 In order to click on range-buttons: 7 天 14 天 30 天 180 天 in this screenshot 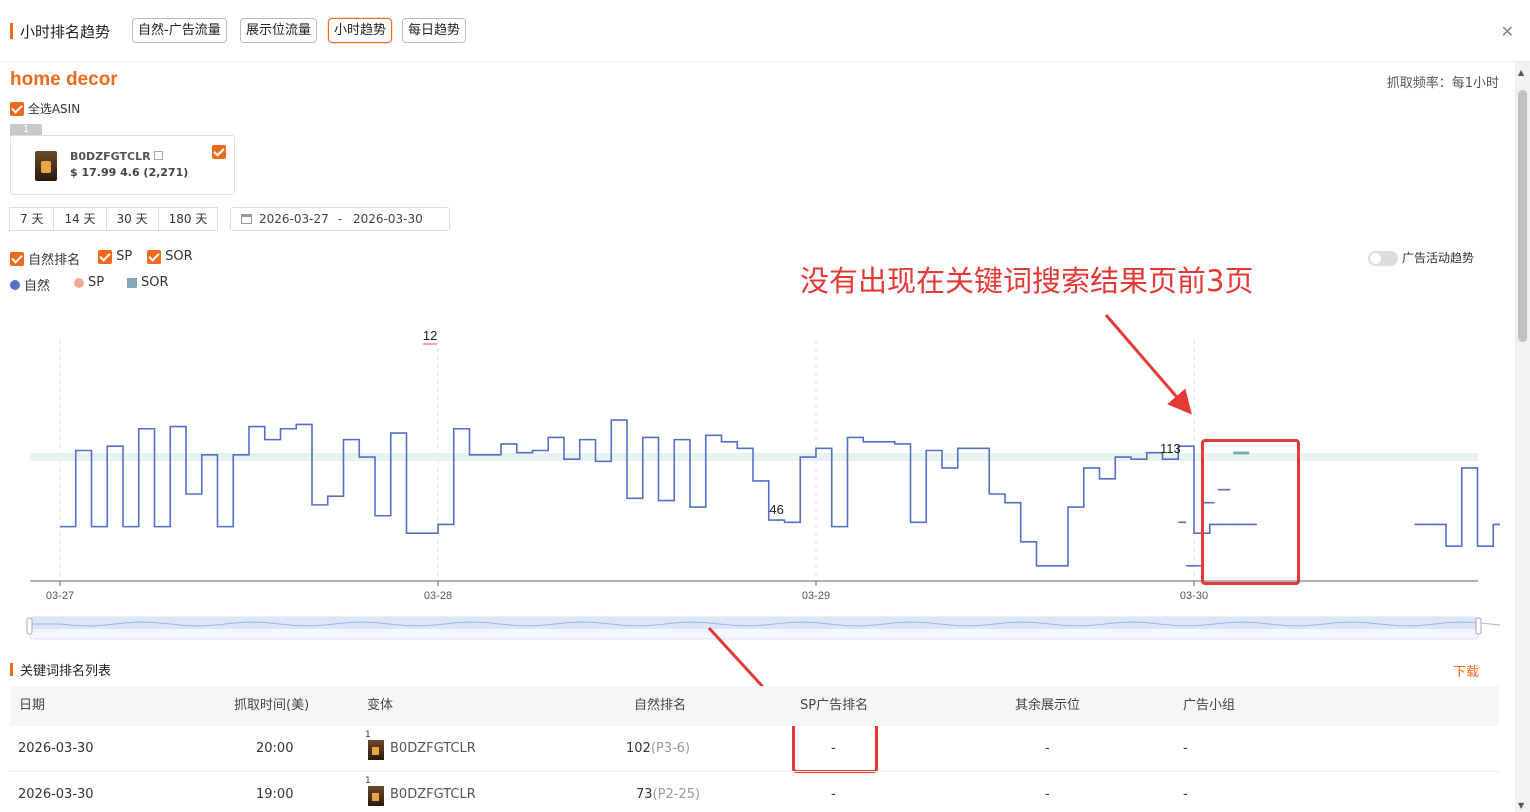, I will do `click(114, 219)`.